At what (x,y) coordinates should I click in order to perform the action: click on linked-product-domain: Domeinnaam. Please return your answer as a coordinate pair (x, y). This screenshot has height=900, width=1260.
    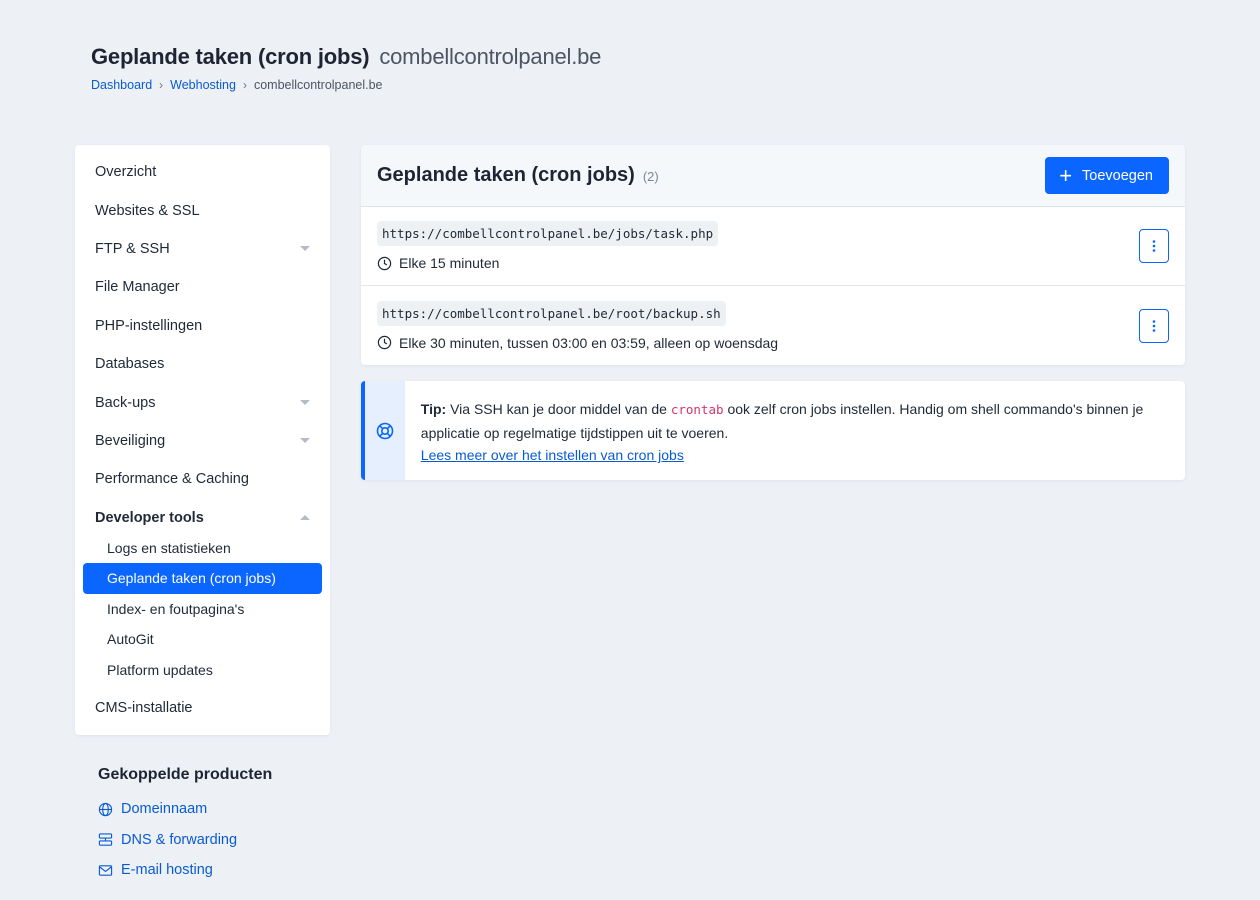
    Looking at the image, I should click on (185, 809).